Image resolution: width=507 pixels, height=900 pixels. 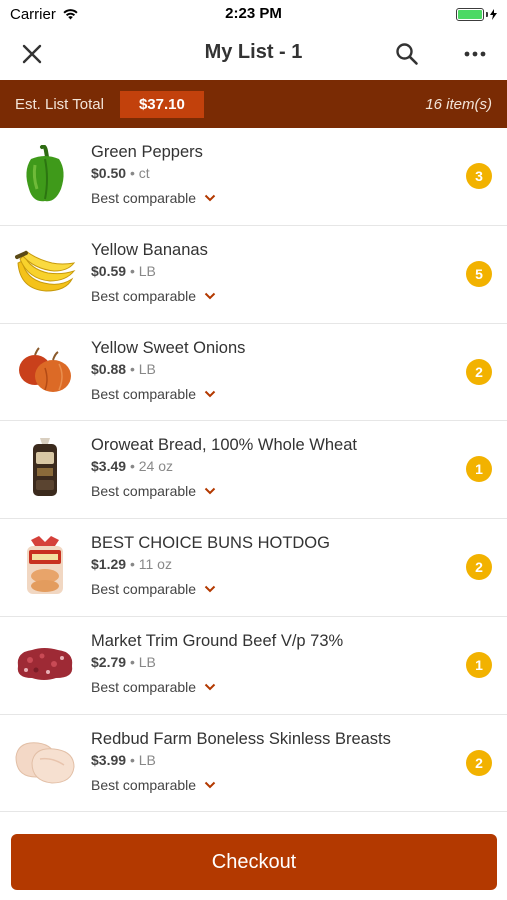 What do you see at coordinates (155, 564) in the screenshot?
I see `item-unit: 11 oz` at bounding box center [155, 564].